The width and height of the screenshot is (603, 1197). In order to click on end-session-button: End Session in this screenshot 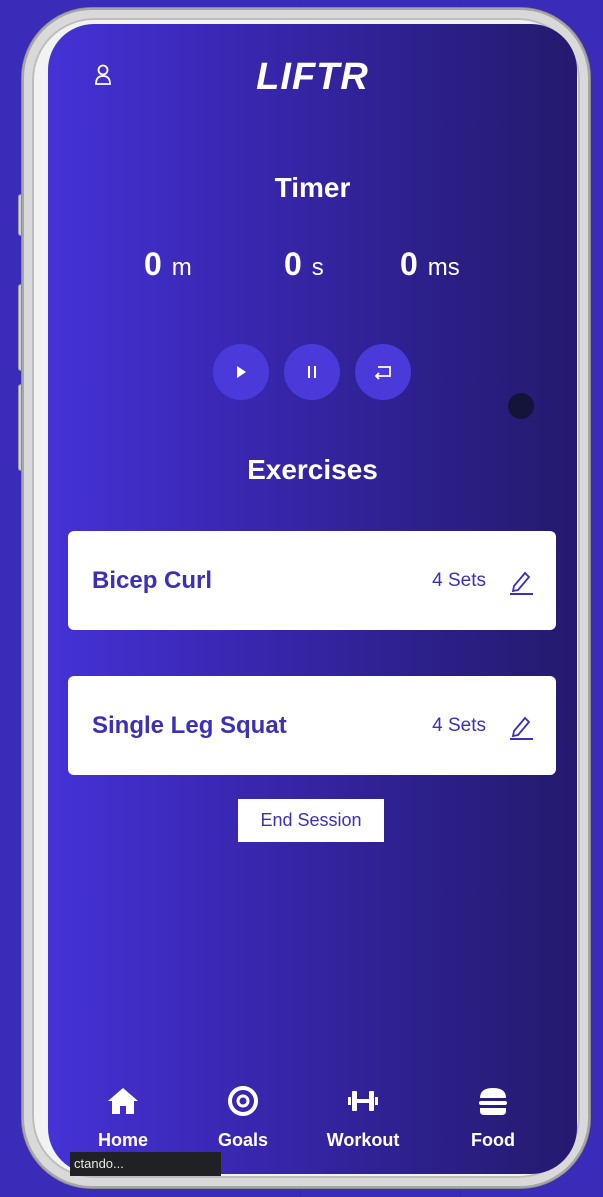, I will do `click(311, 820)`.